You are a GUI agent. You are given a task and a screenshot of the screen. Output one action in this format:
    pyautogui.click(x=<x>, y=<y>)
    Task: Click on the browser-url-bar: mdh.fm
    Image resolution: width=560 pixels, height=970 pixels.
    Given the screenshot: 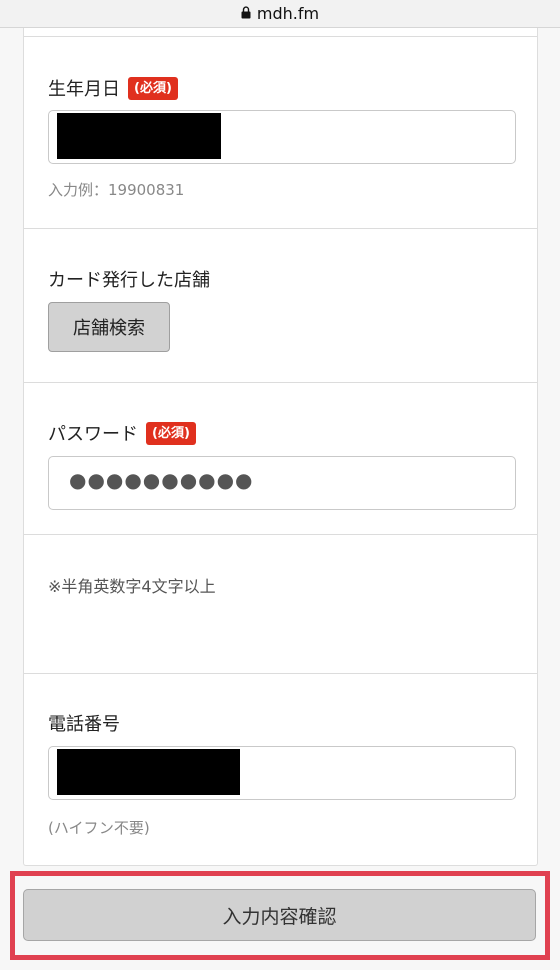 What is the action you would take?
    pyautogui.click(x=280, y=14)
    